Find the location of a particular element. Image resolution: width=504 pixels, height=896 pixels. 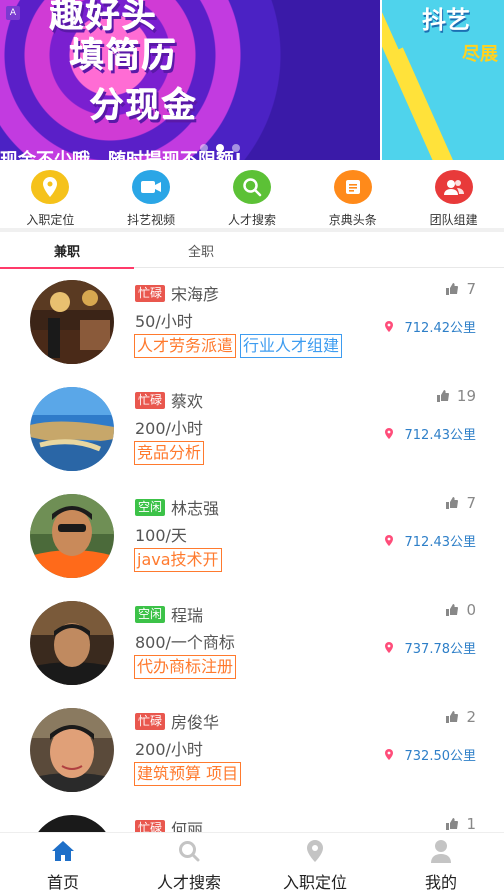

skill-tags: 代办商标注册 is located at coordinates (185, 667).